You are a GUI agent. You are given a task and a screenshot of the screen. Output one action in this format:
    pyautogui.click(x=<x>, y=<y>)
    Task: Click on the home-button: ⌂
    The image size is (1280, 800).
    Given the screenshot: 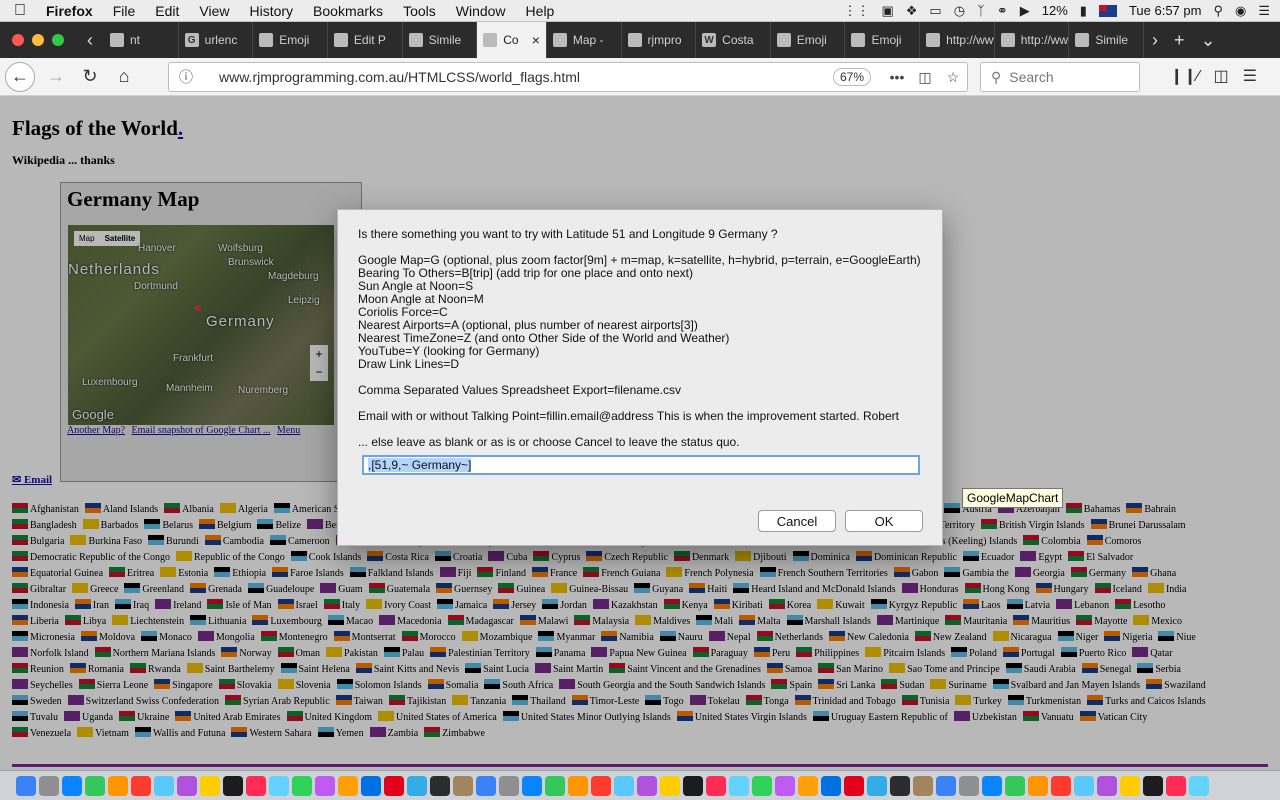 What is the action you would take?
    pyautogui.click(x=124, y=77)
    